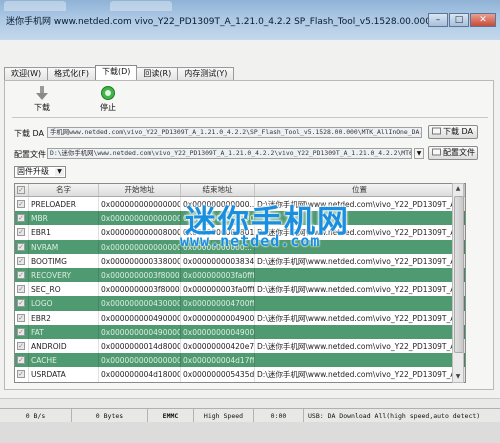 This screenshot has height=443, width=500. I want to click on minimize-button: –, so click(438, 20).